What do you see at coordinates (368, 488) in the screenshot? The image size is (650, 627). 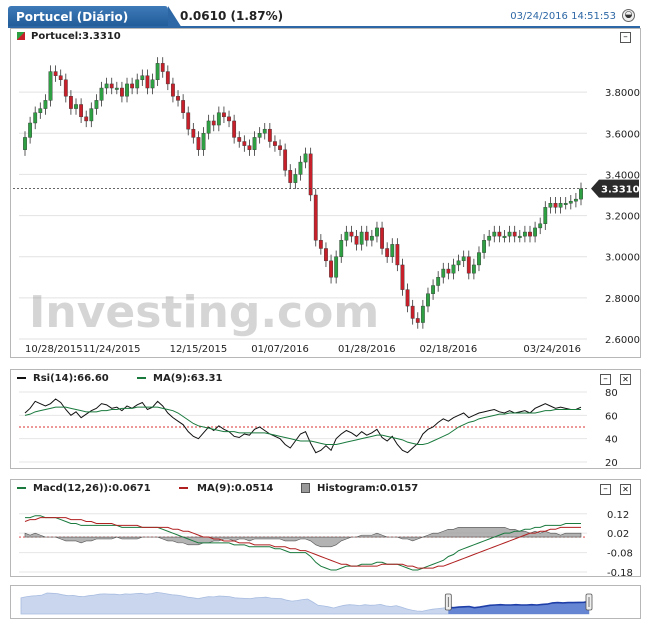 I see `histogram-legend: Histogram:0.0157` at bounding box center [368, 488].